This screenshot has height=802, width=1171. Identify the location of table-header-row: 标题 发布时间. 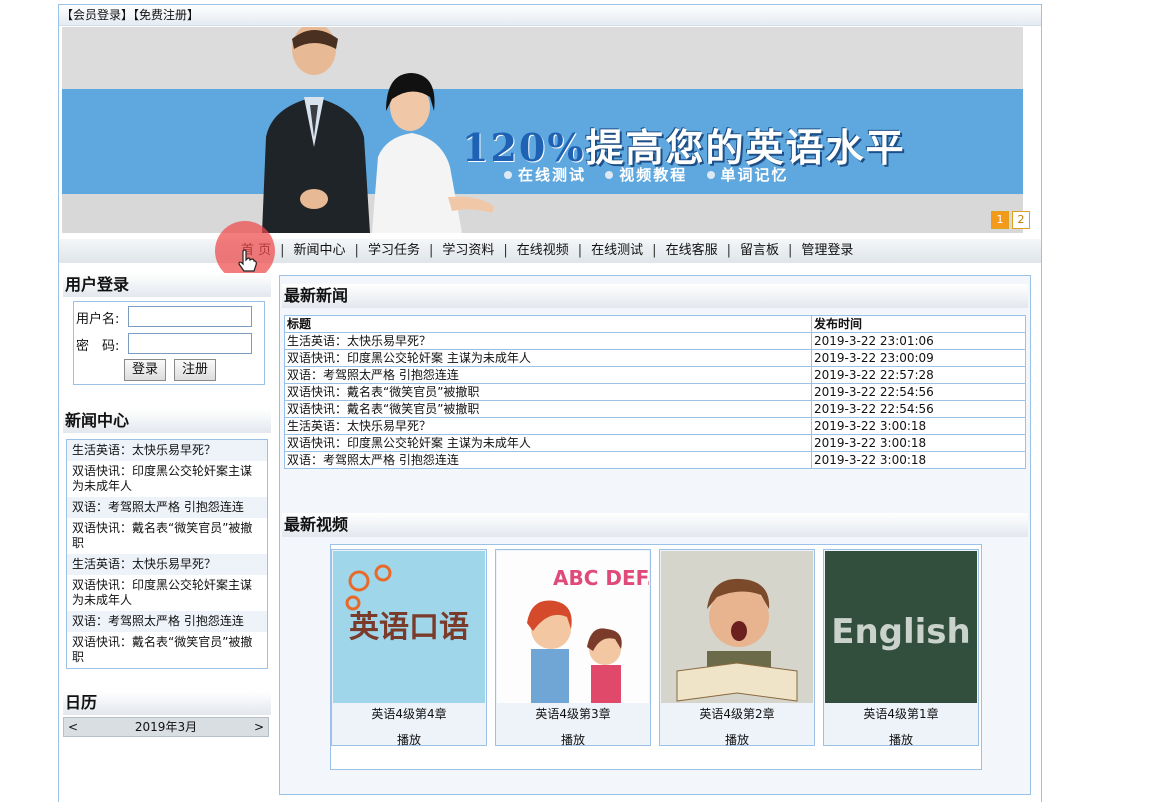
(655, 324).